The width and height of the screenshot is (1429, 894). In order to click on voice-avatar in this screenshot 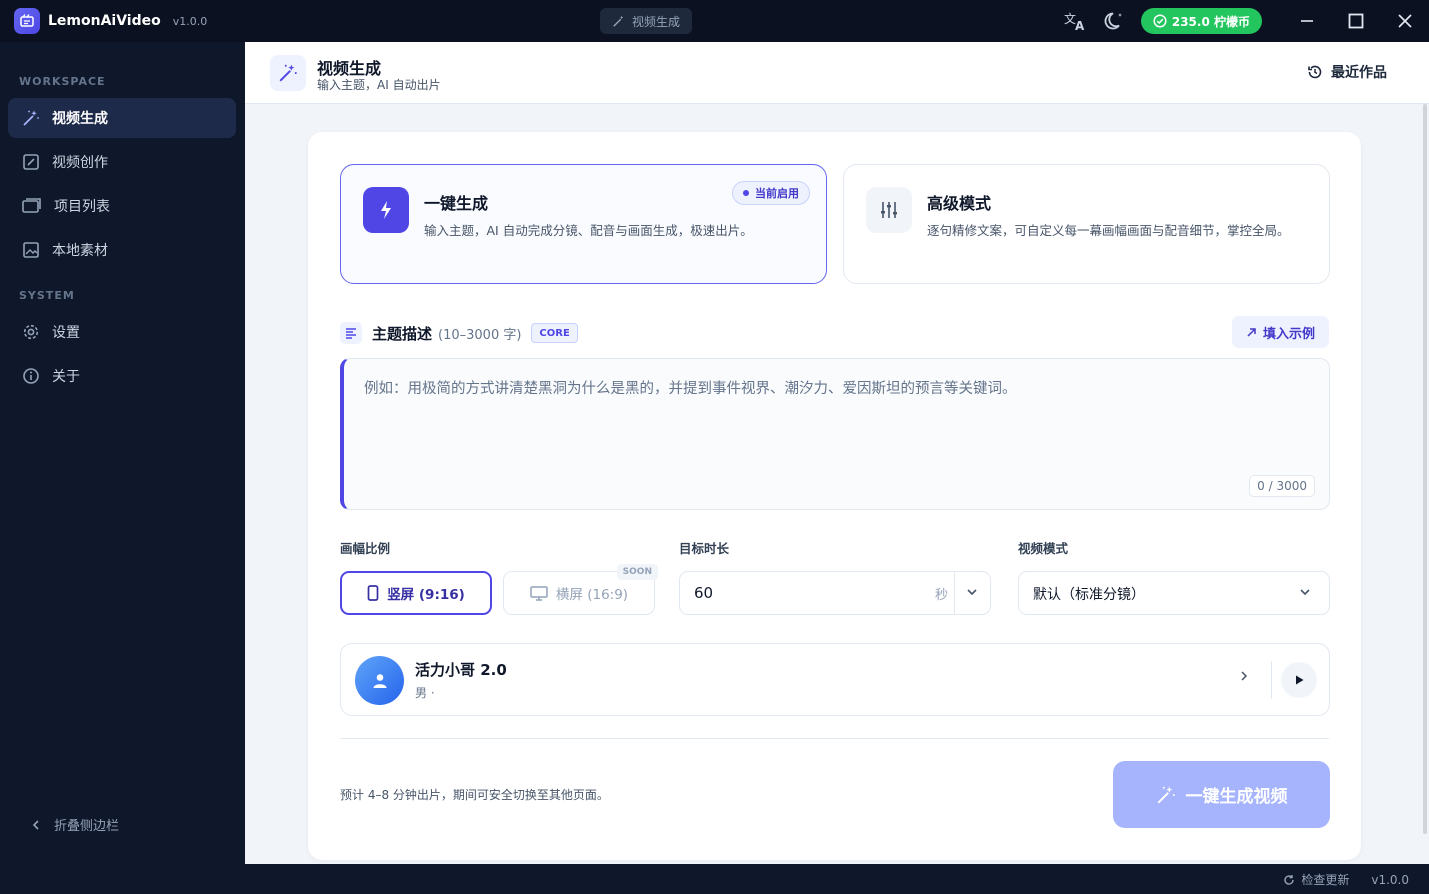, I will do `click(379, 680)`.